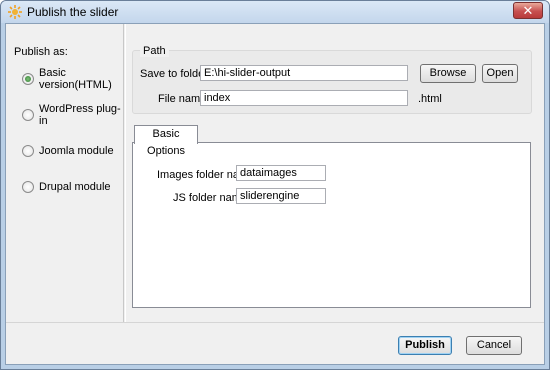 This screenshot has height=370, width=550. I want to click on close-icon: ✕, so click(528, 10).